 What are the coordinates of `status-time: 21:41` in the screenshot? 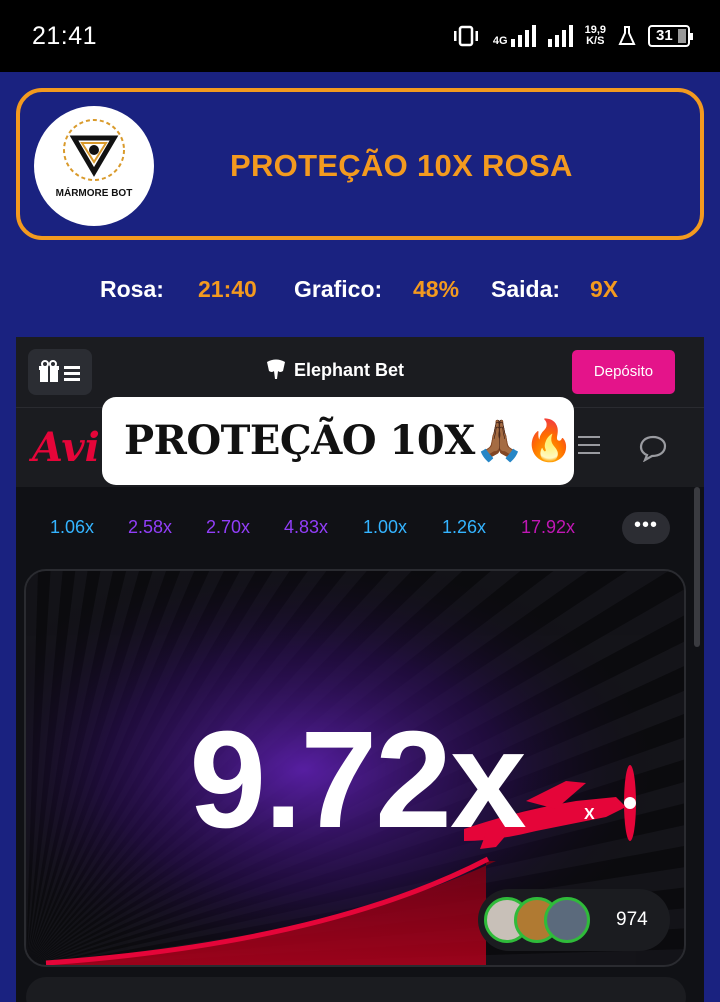 It's located at (65, 36).